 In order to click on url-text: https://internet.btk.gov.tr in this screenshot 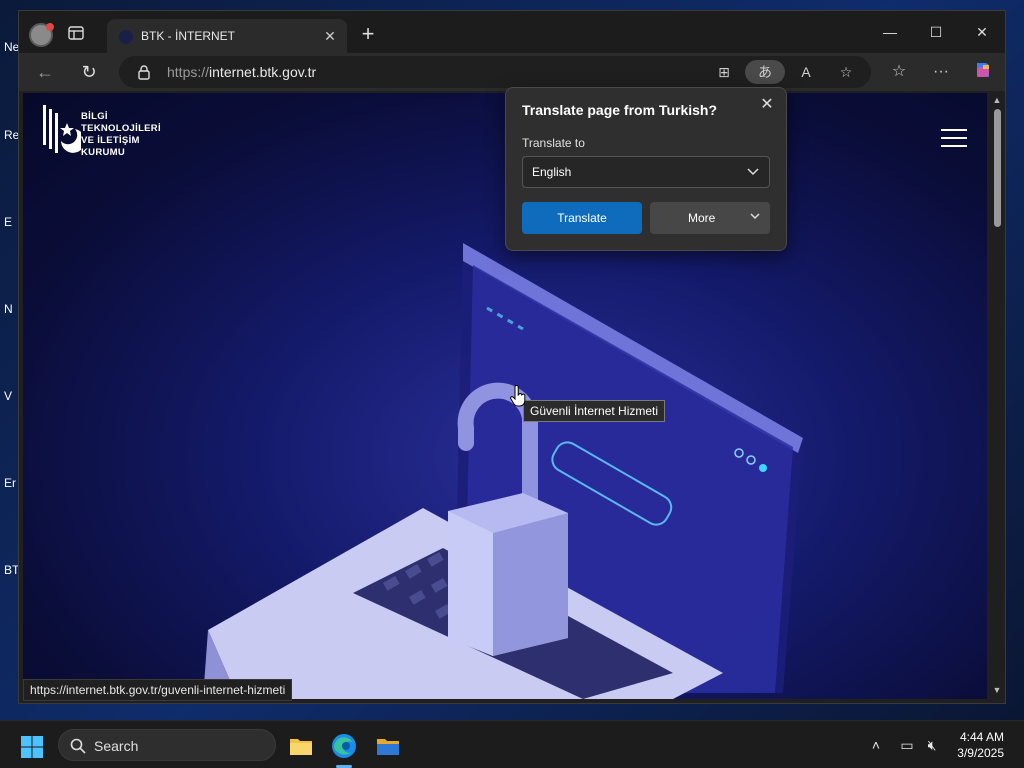, I will do `click(241, 72)`.